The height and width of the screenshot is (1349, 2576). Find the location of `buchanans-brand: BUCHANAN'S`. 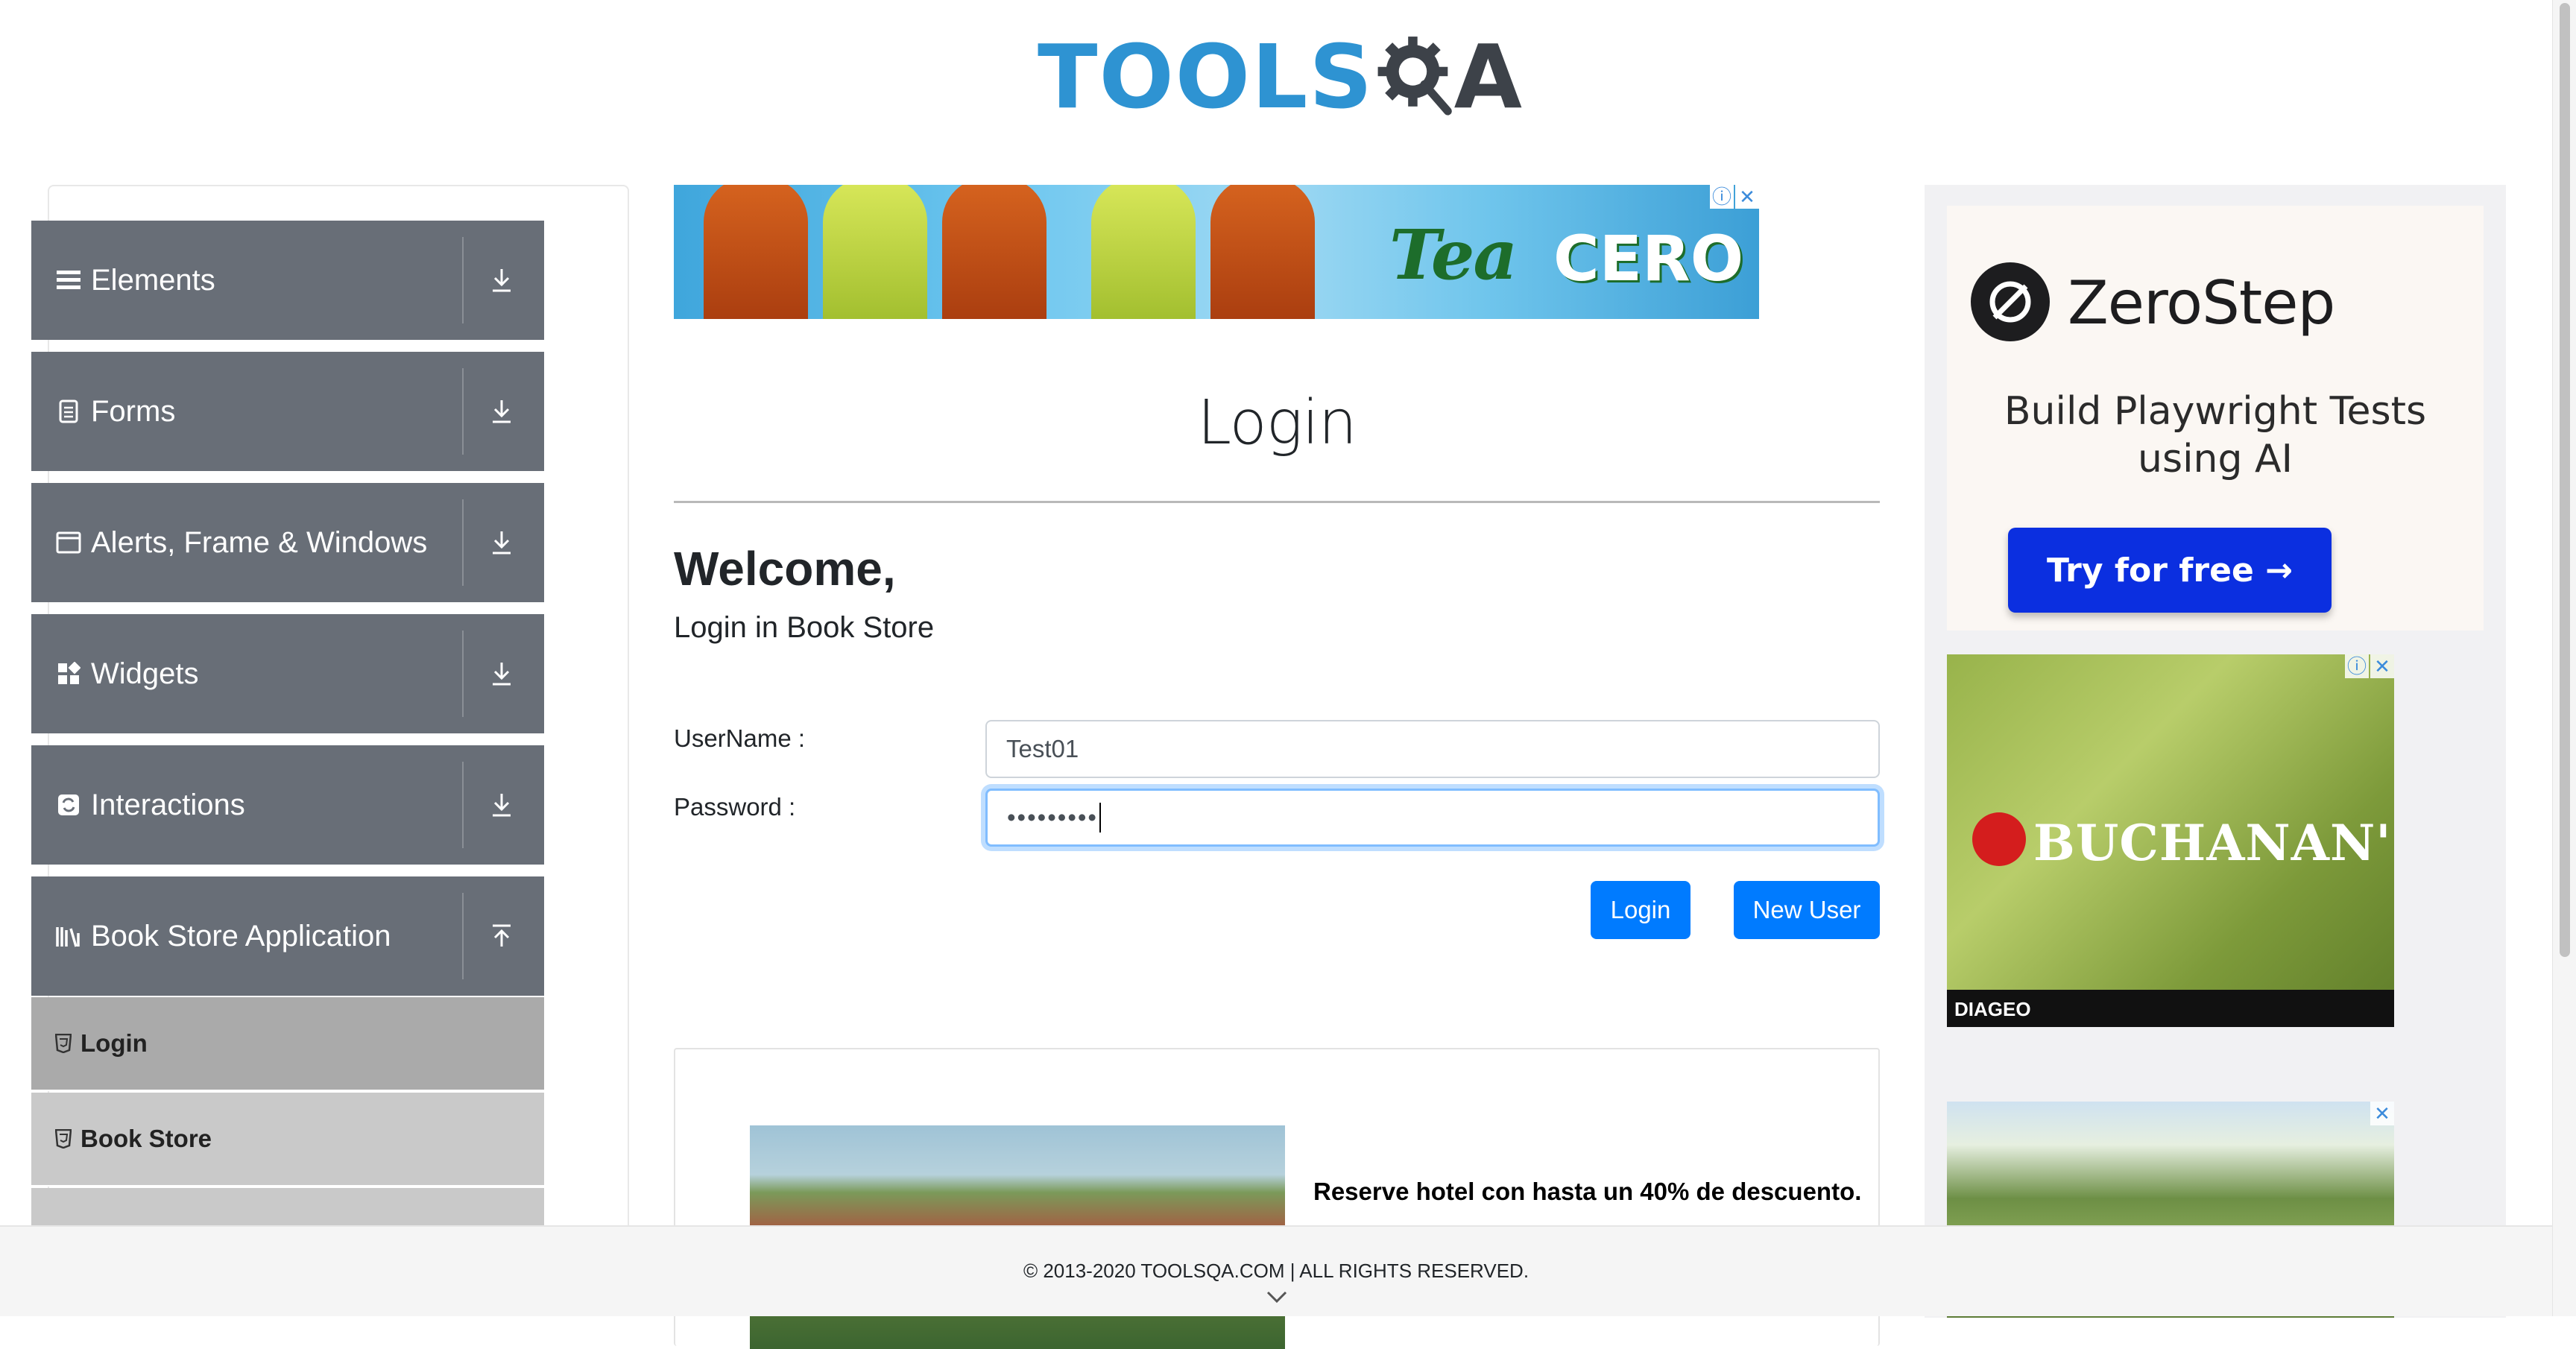

buchanans-brand: BUCHANAN'S is located at coordinates (2214, 843).